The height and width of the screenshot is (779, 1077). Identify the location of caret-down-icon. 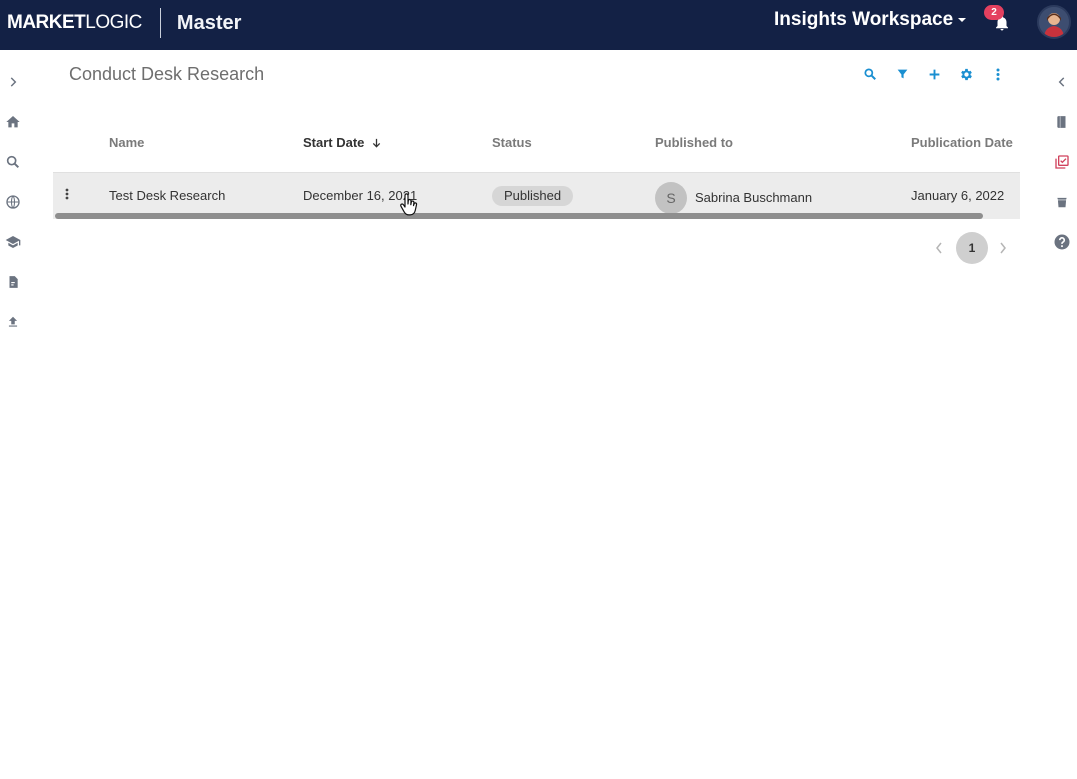
(962, 20).